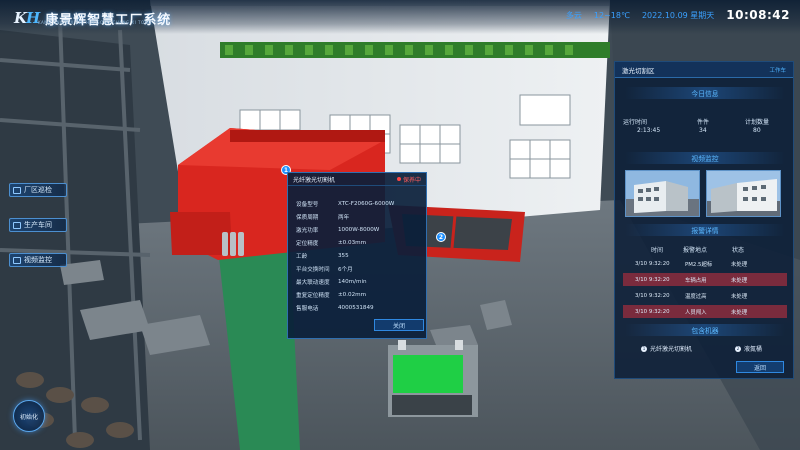 The width and height of the screenshot is (800, 450). Describe the element at coordinates (758, 15) in the screenshot. I see `clock-time: 10:08:42` at that location.